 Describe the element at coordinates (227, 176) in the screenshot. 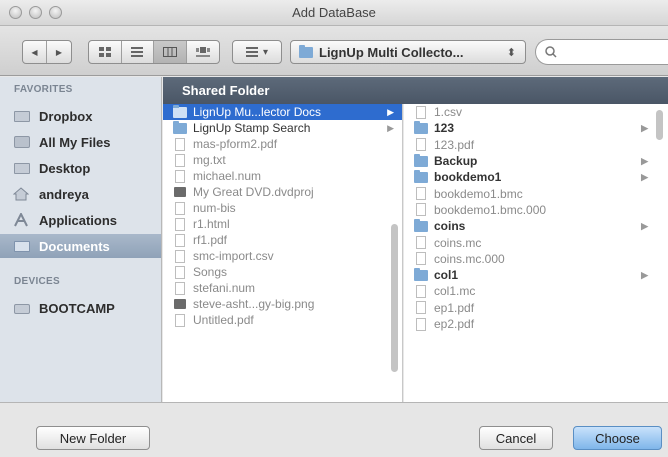

I see `file-name: michael.num` at that location.